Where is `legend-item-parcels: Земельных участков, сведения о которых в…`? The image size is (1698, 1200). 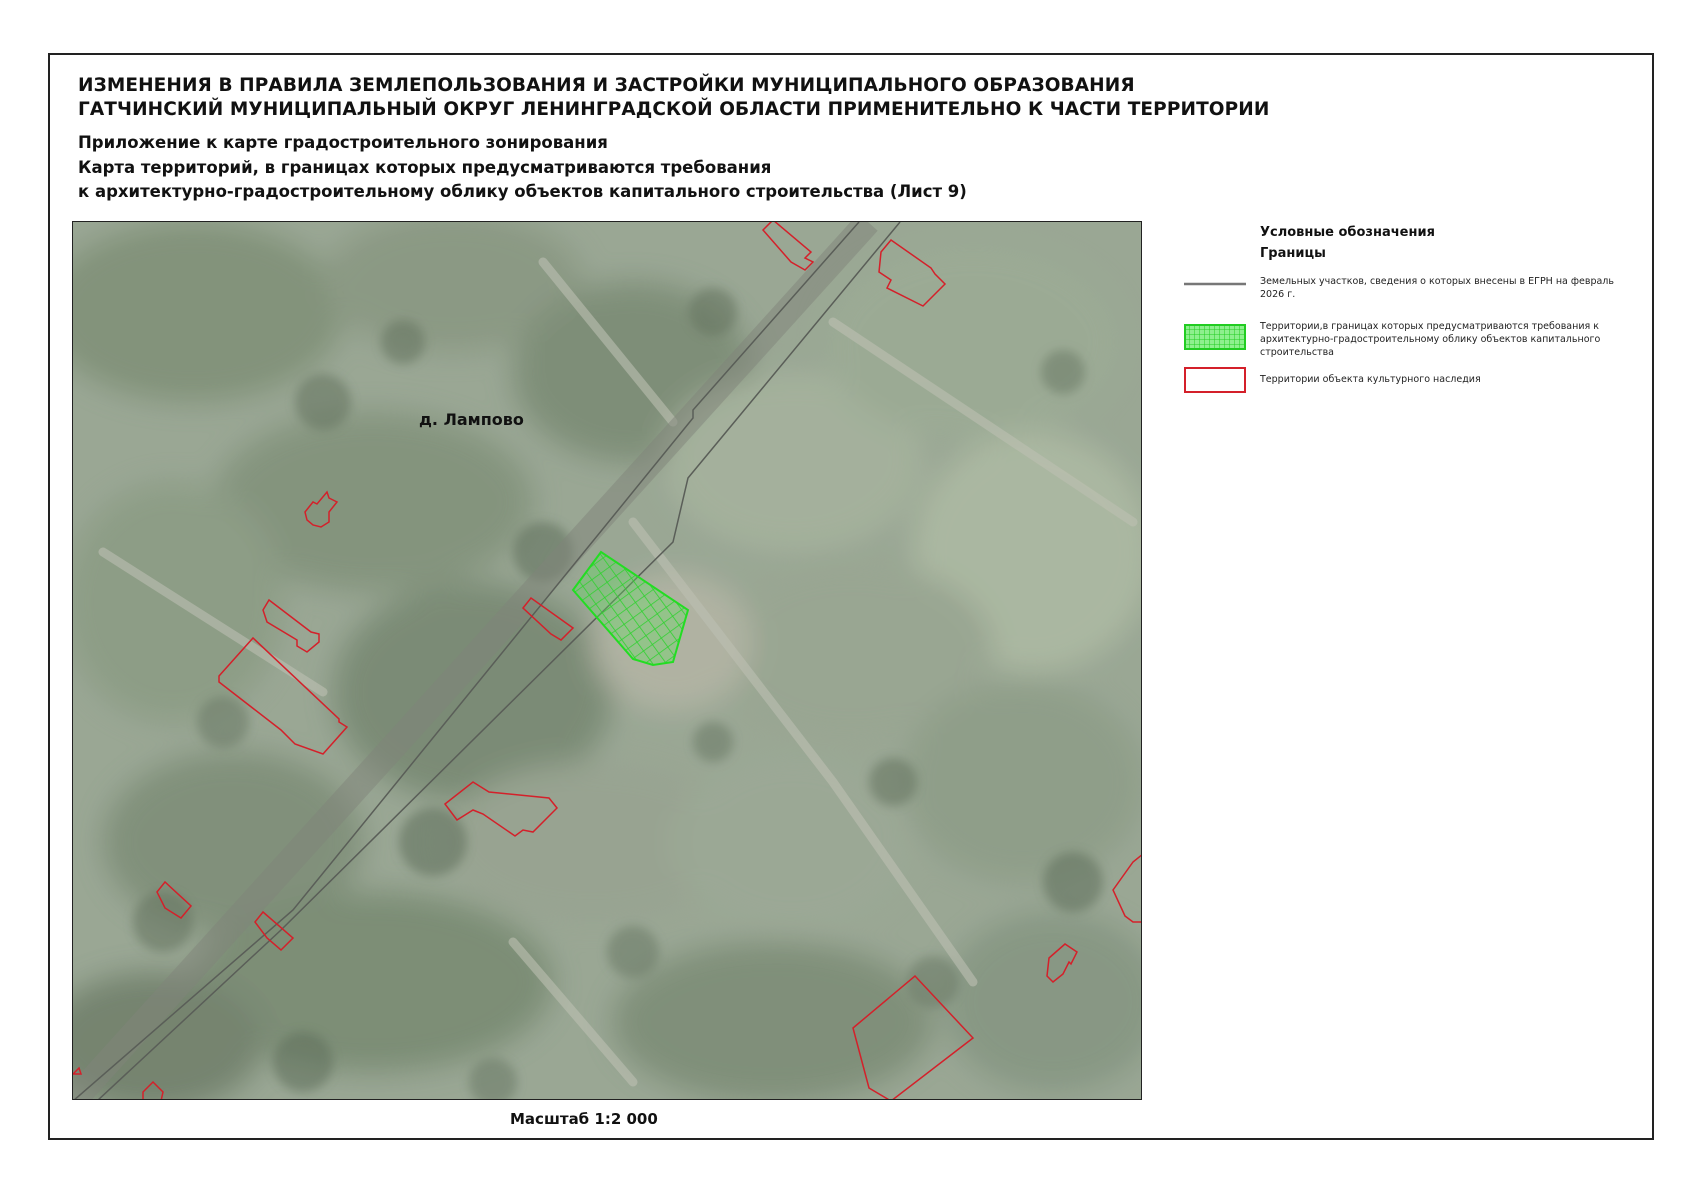
legend-item-parcels: Земельных участков, сведения о которых в… is located at coordinates (1400, 295).